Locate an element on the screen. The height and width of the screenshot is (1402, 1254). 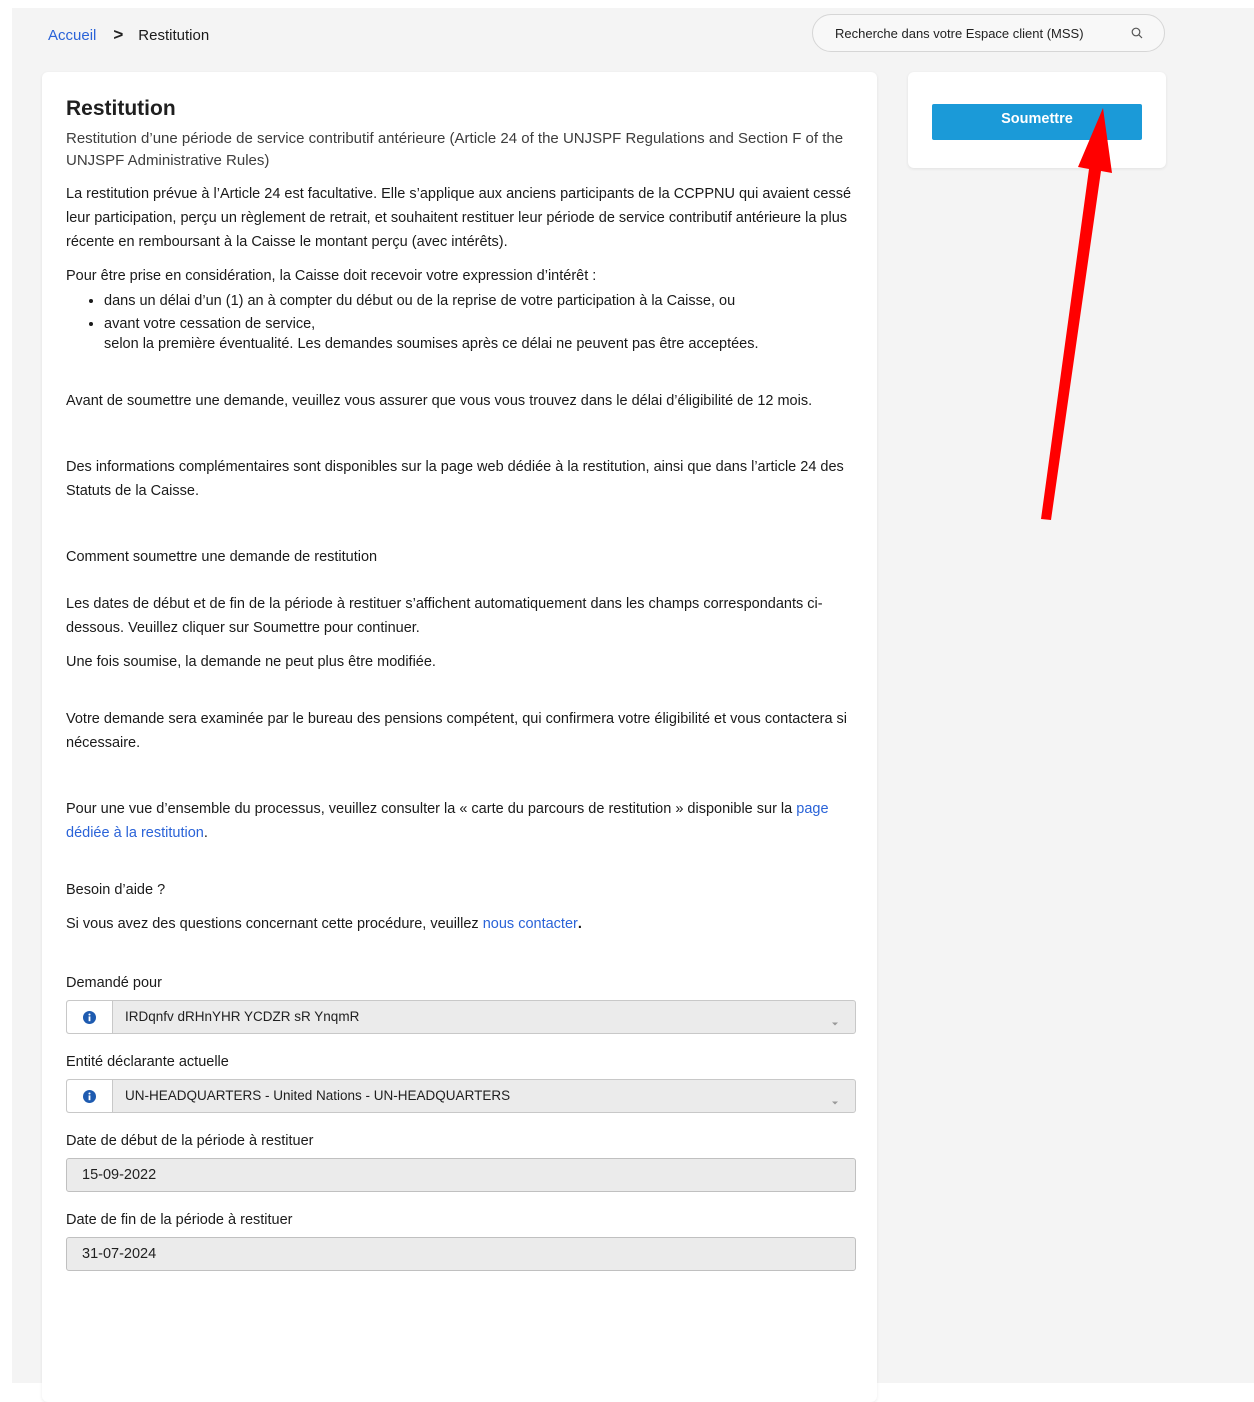
search-input is located at coordinates (968, 33).